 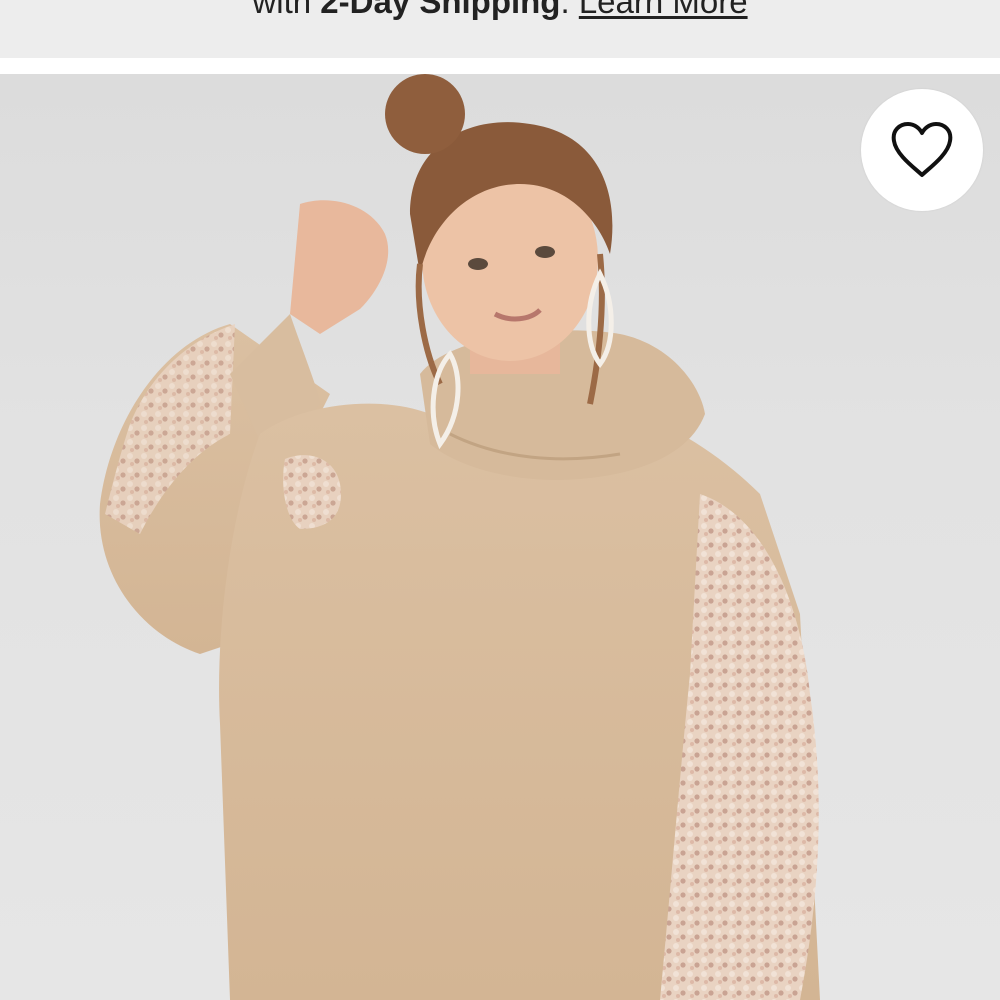 What do you see at coordinates (286, 10) in the screenshot?
I see `promo-text-prefix: with` at bounding box center [286, 10].